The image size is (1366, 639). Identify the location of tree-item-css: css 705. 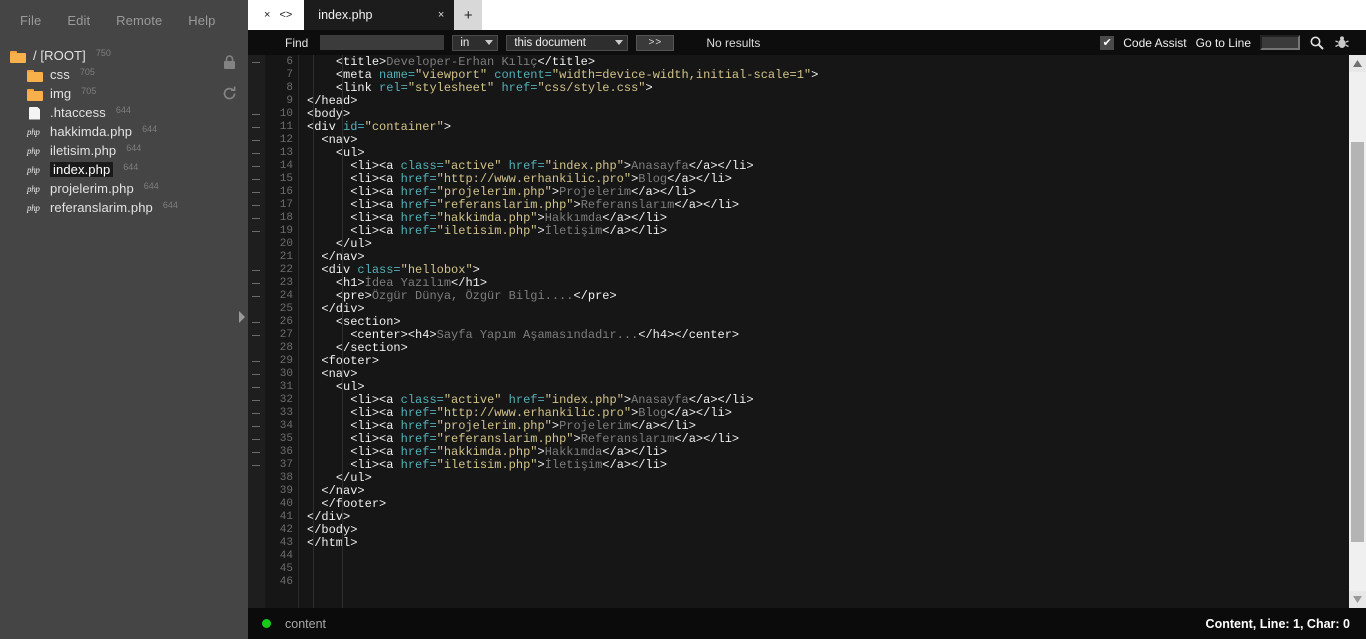
(129, 74).